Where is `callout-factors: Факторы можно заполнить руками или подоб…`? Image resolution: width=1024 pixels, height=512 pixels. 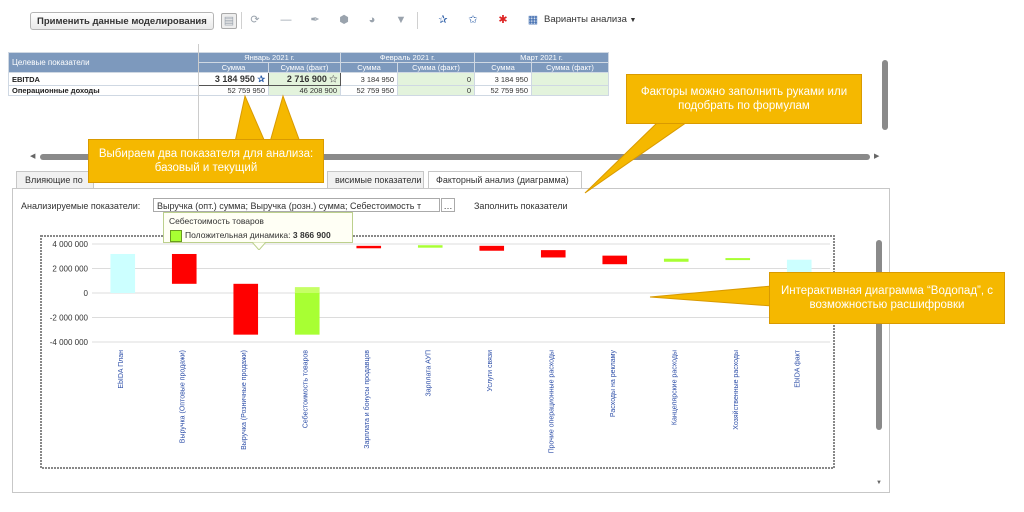 callout-factors: Факторы можно заполнить руками или подоб… is located at coordinates (744, 99).